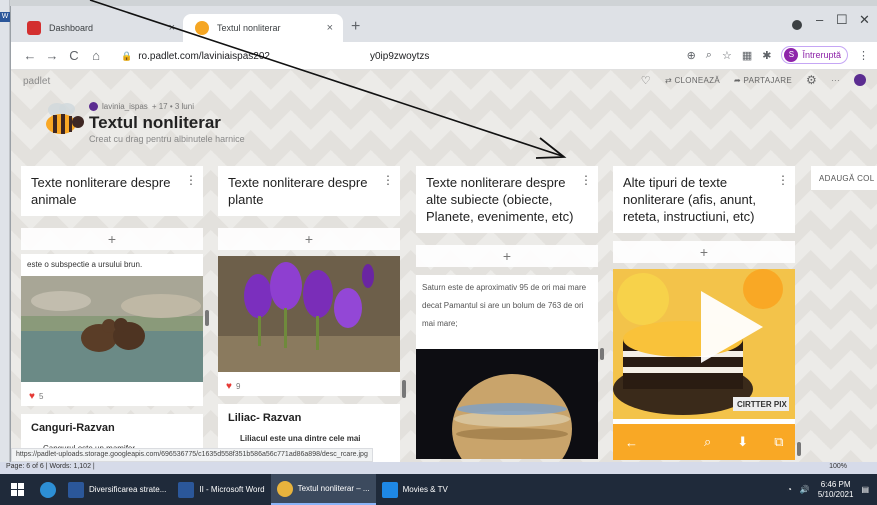 The image size is (877, 505). I want to click on media-indicator-icon, so click(797, 25).